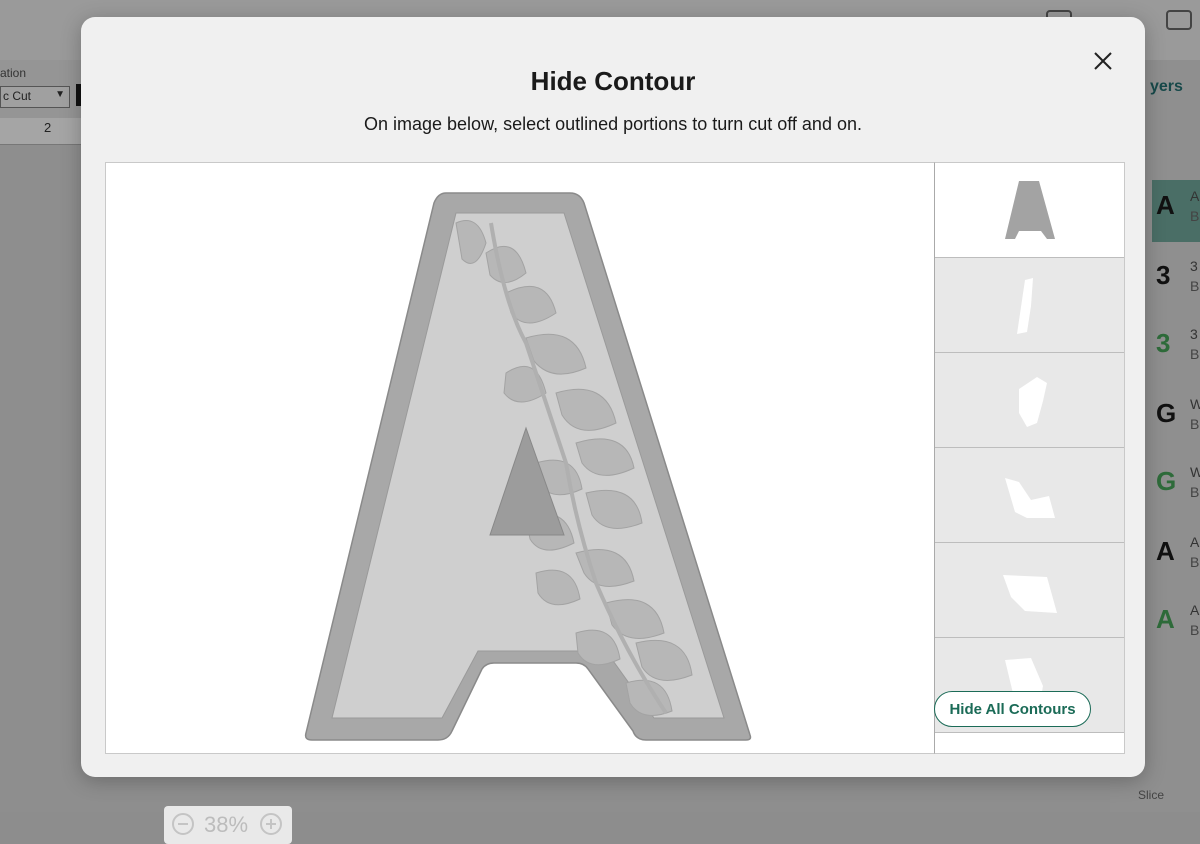 This screenshot has width=1200, height=844. I want to click on dialog-title: Hide Contour, so click(613, 81).